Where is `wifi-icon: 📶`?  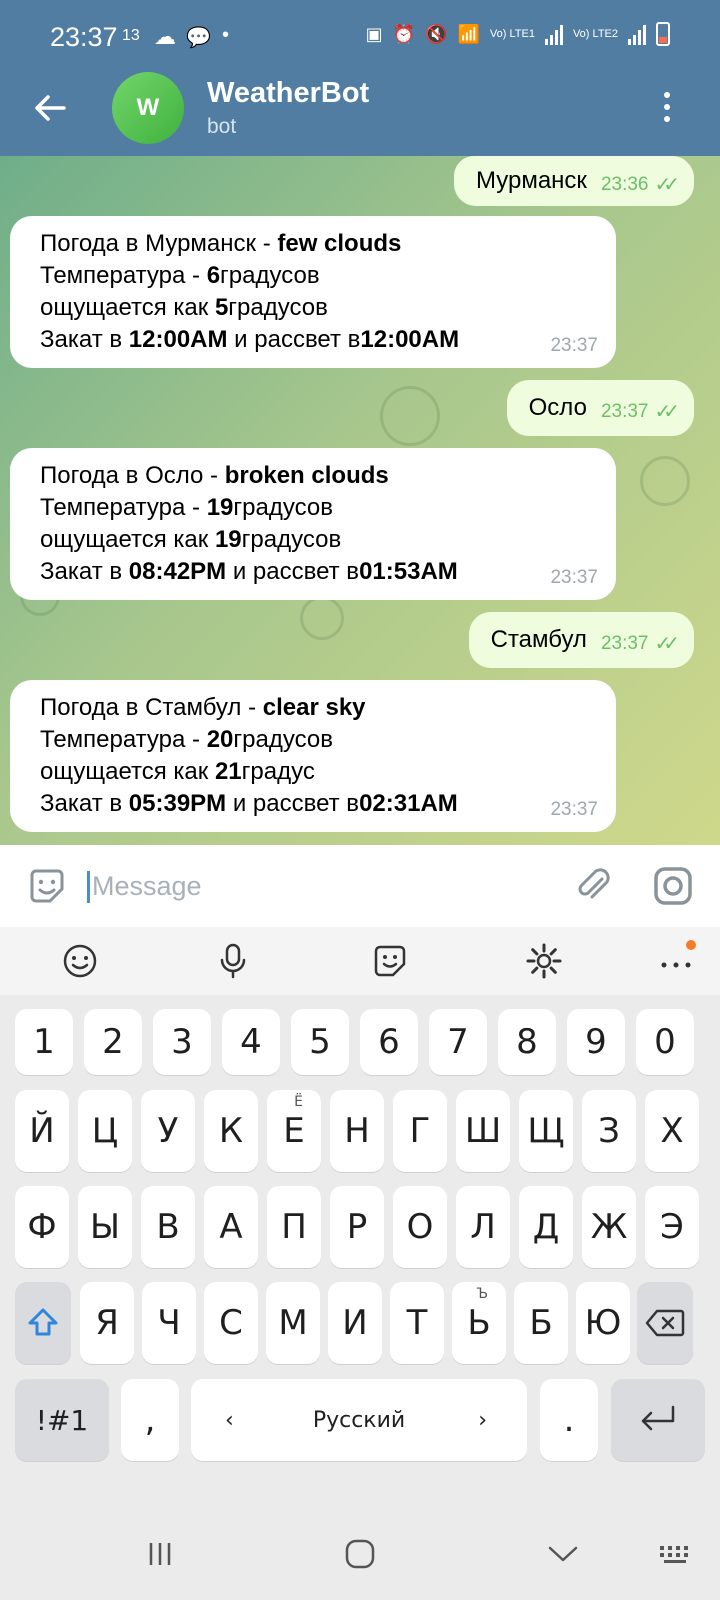 wifi-icon: 📶 is located at coordinates (468, 33).